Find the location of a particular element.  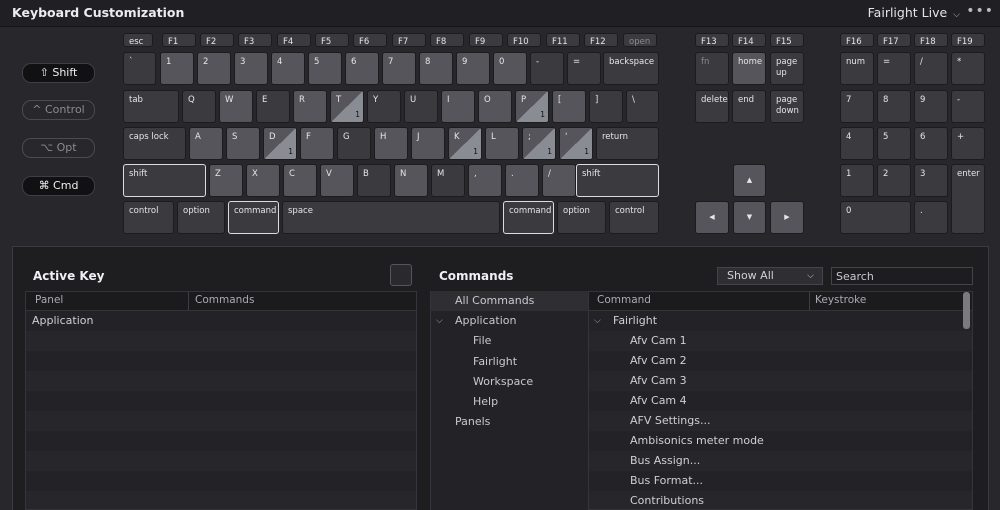

commands-filter-select: Show All ⌵ is located at coordinates (770, 276).